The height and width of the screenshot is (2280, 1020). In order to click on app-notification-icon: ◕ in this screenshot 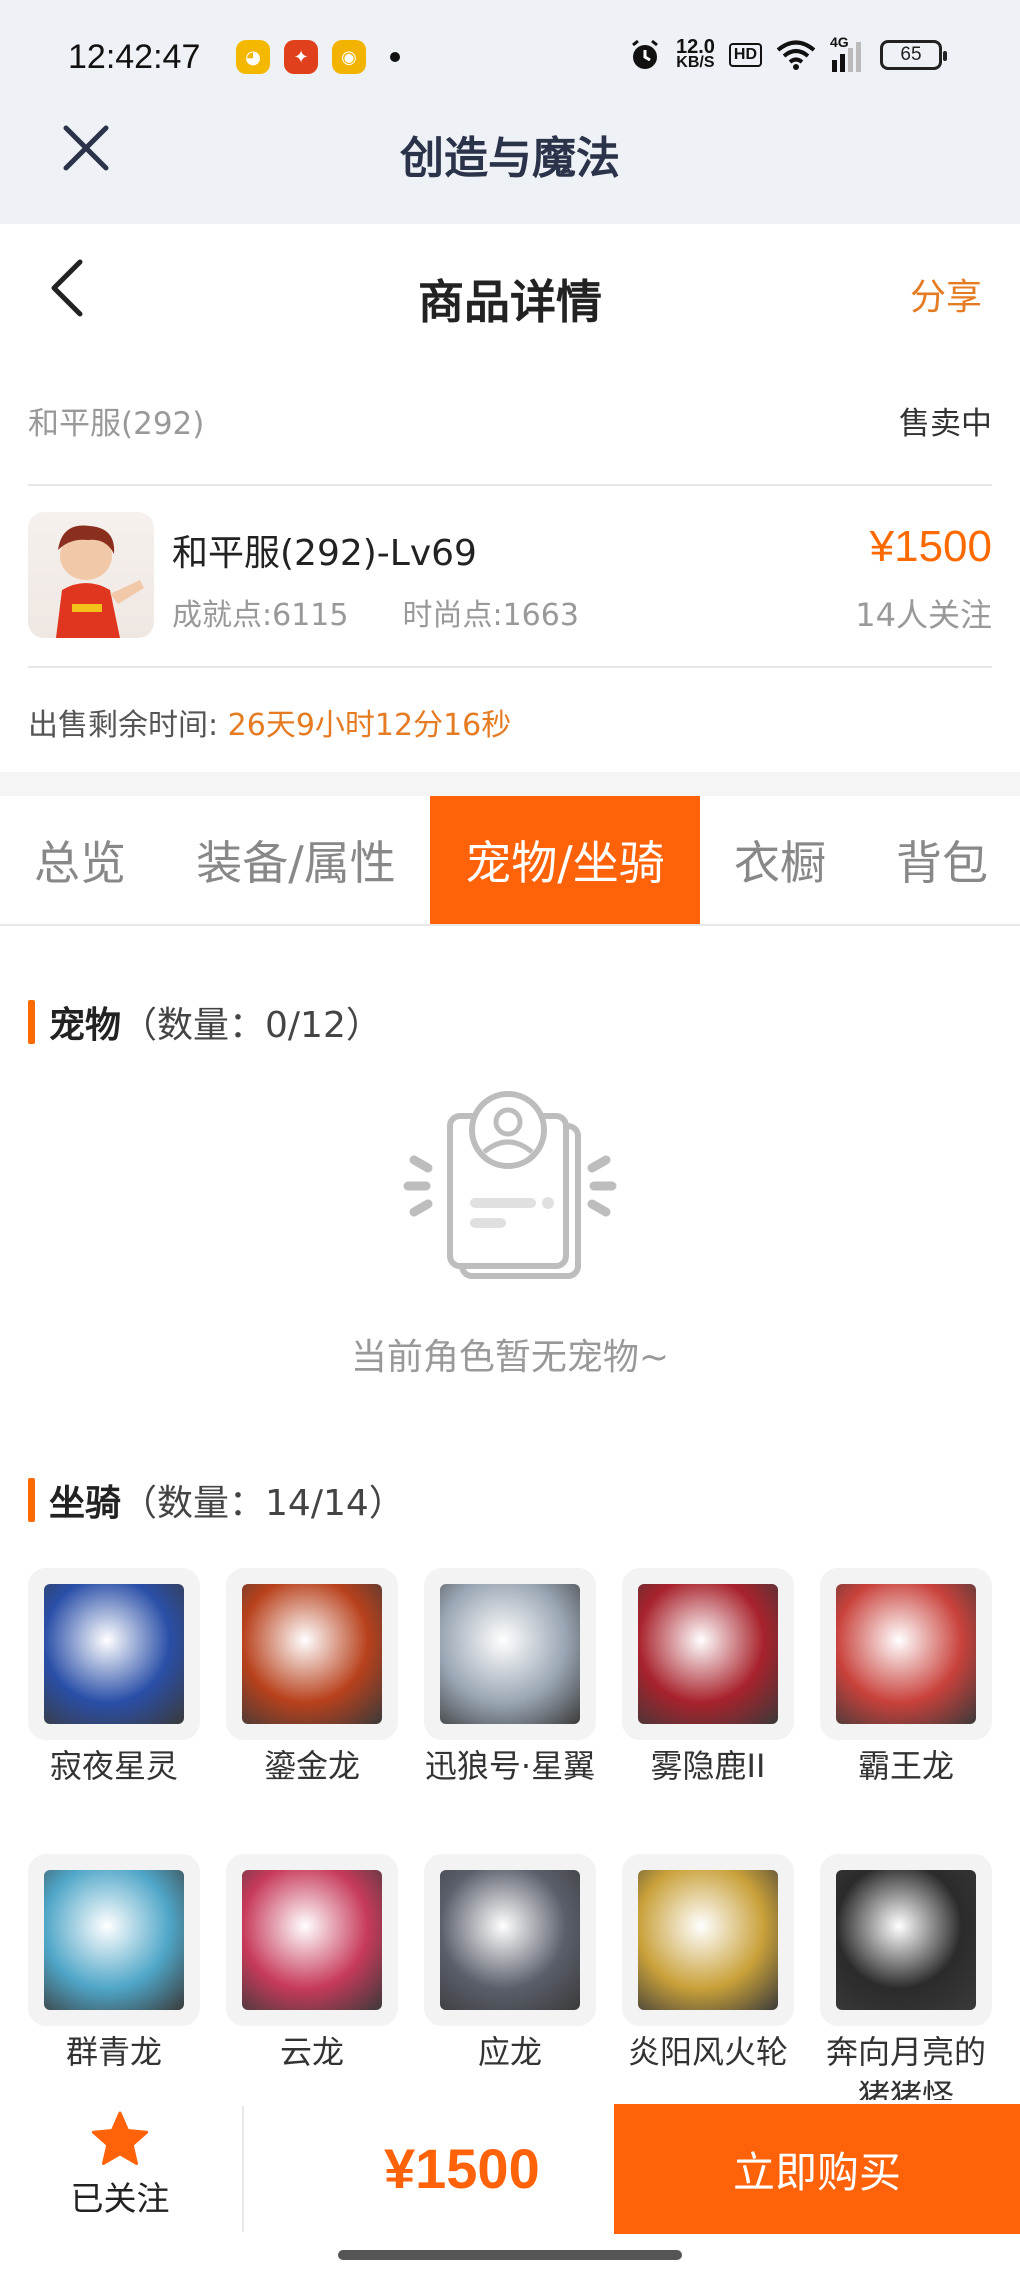, I will do `click(253, 57)`.